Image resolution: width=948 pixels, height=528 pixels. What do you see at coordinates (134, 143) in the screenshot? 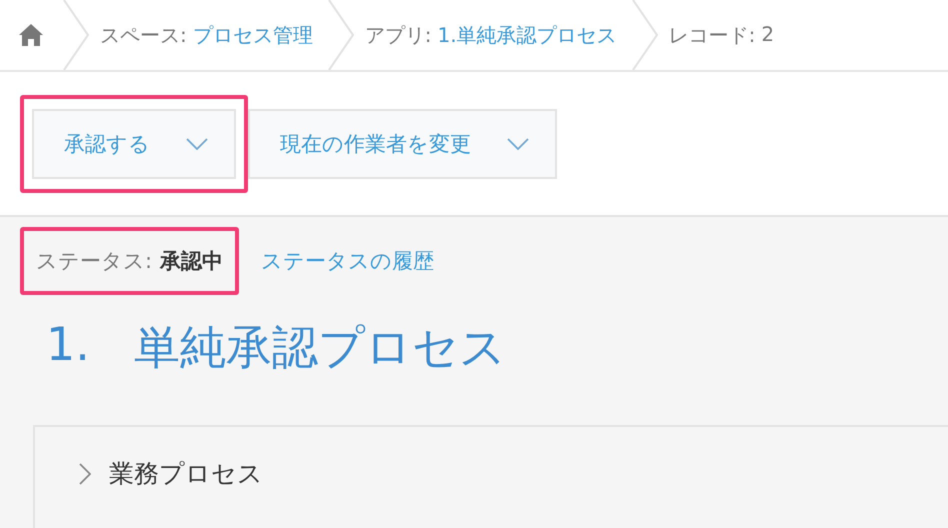
I see `action-dropdown-button: 承認する` at bounding box center [134, 143].